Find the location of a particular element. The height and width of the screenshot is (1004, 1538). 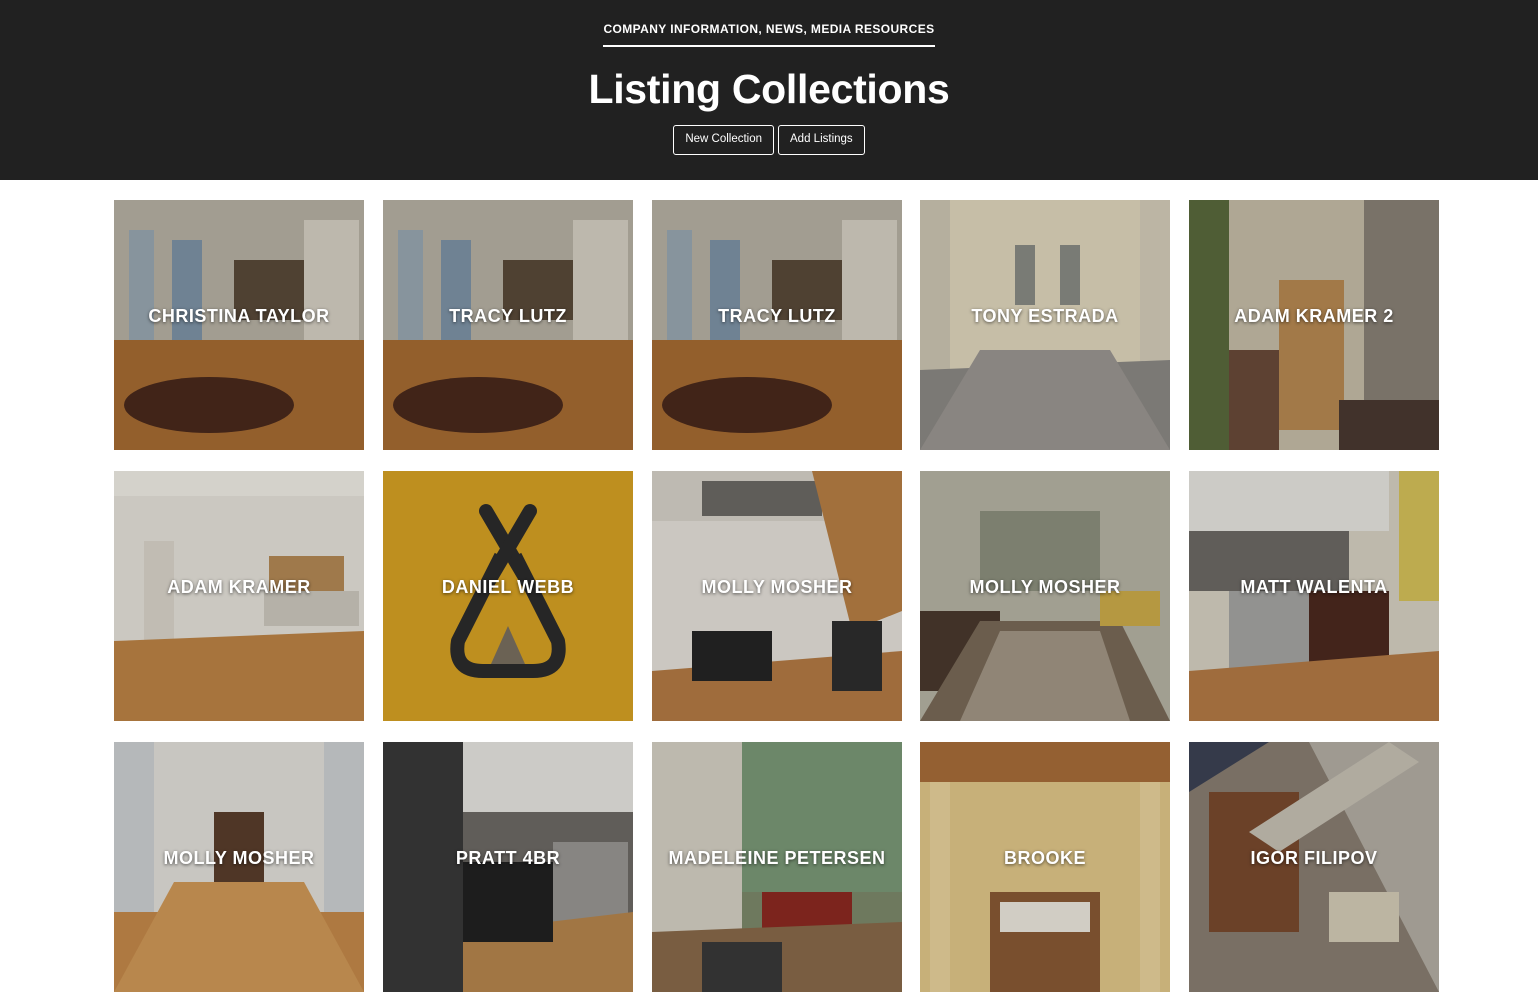

collection-tile: ADAM KRAMER is located at coordinates (239, 596).